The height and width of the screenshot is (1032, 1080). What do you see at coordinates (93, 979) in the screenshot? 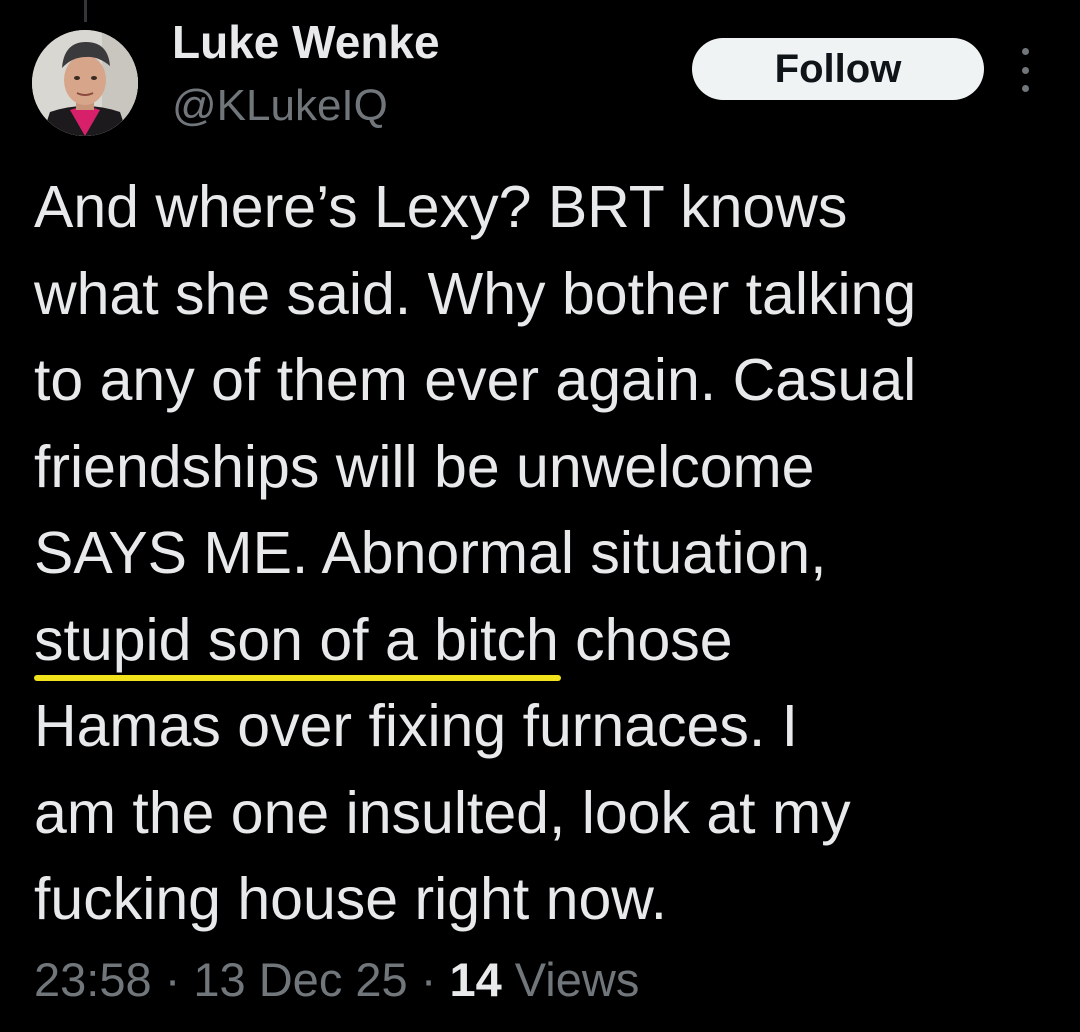
I see `tweet-time: 23:58` at bounding box center [93, 979].